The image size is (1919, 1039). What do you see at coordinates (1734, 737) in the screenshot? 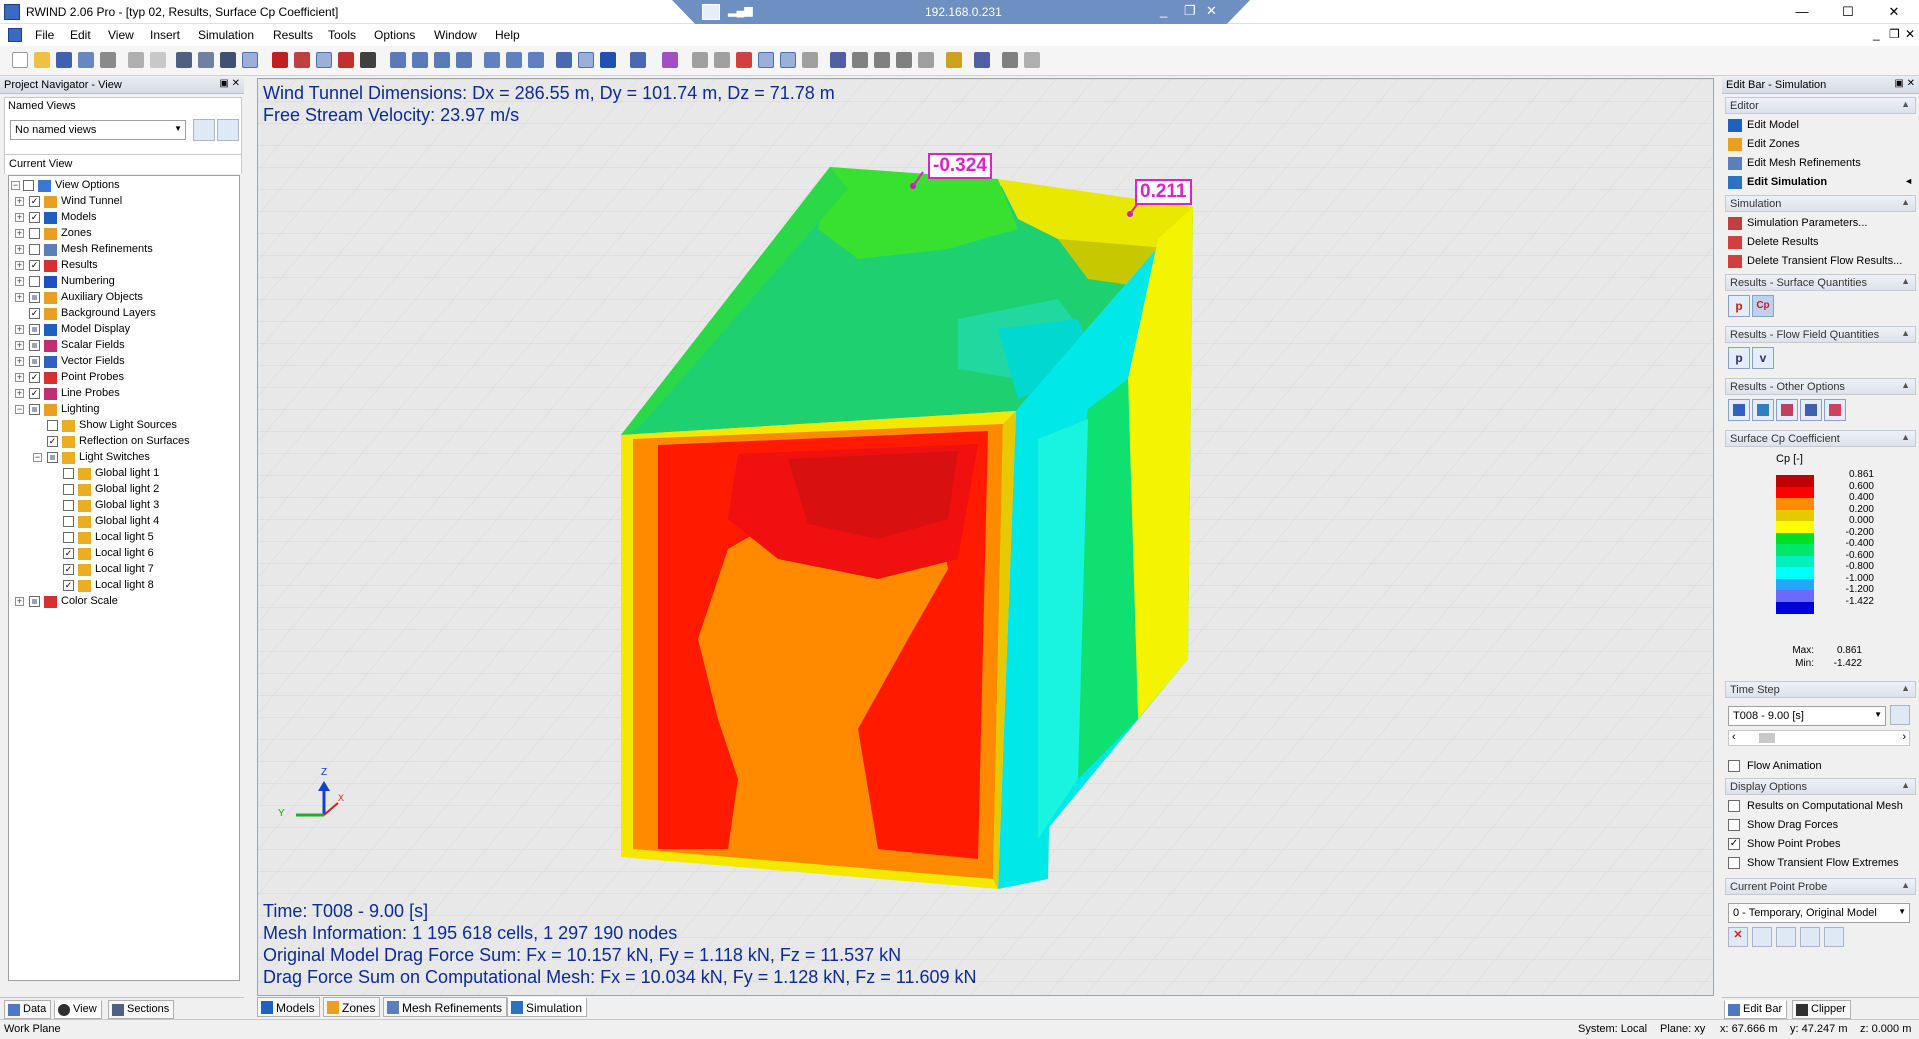
I see `chevron-left-icon: ‹` at bounding box center [1734, 737].